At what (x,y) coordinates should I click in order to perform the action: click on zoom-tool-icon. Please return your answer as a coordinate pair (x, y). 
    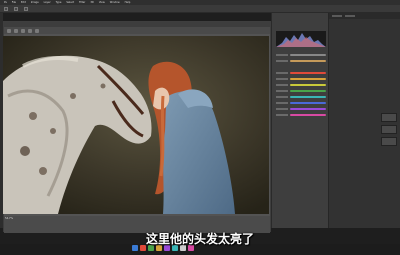
    Looking at the image, I should click on (9, 30).